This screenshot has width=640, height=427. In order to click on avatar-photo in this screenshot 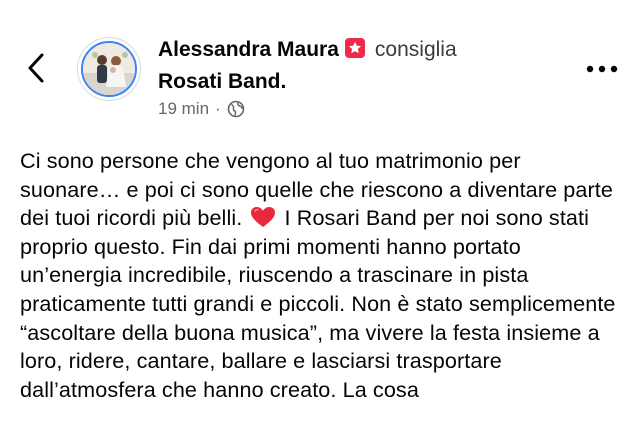, I will do `click(109, 69)`.